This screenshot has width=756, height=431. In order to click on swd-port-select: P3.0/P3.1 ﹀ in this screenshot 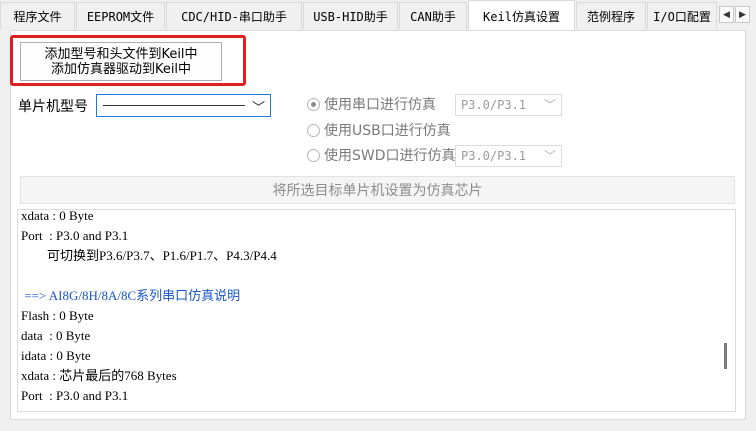, I will do `click(508, 156)`.